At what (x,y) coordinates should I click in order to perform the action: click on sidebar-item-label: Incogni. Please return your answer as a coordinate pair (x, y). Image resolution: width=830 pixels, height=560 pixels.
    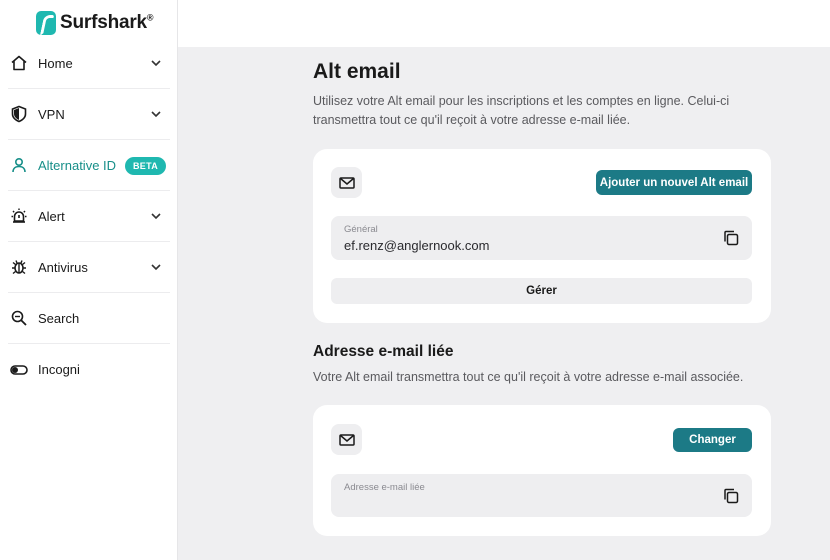
    Looking at the image, I should click on (59, 369).